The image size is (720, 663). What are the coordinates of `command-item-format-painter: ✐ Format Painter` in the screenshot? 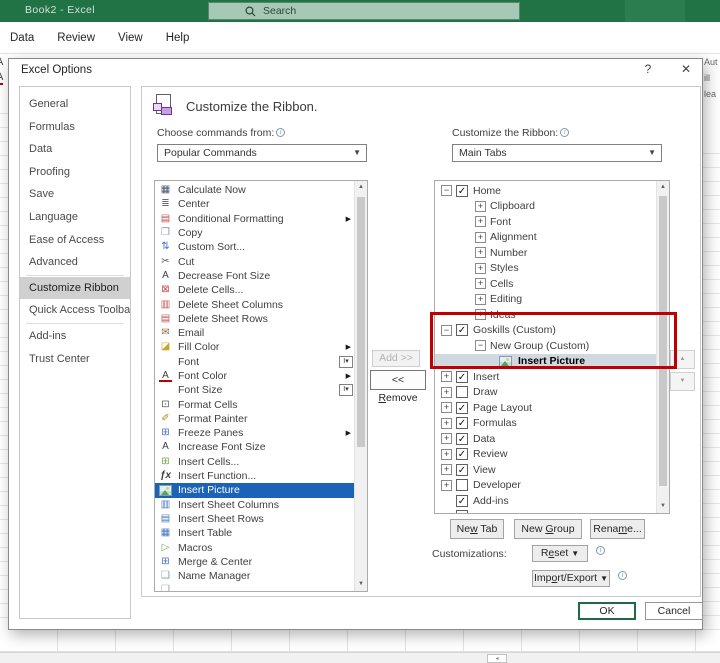 It's located at (254, 419).